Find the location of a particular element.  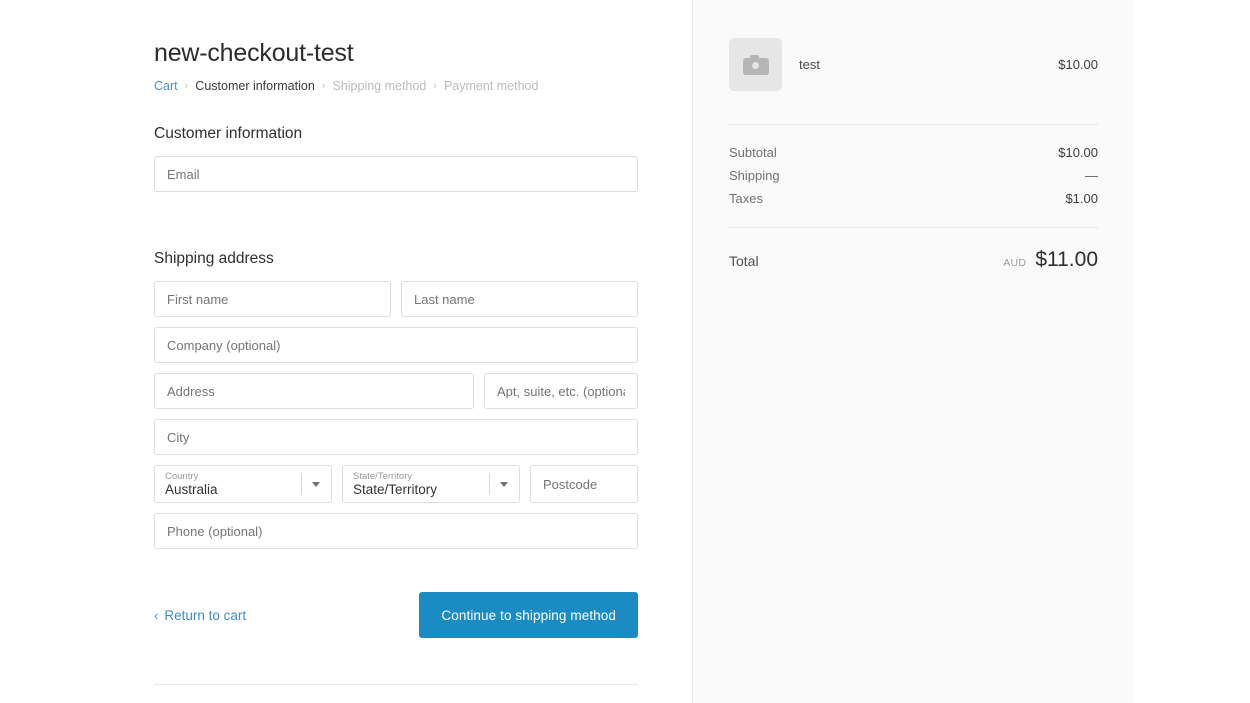

return-to-cart-label: Return to cart is located at coordinates (205, 615).